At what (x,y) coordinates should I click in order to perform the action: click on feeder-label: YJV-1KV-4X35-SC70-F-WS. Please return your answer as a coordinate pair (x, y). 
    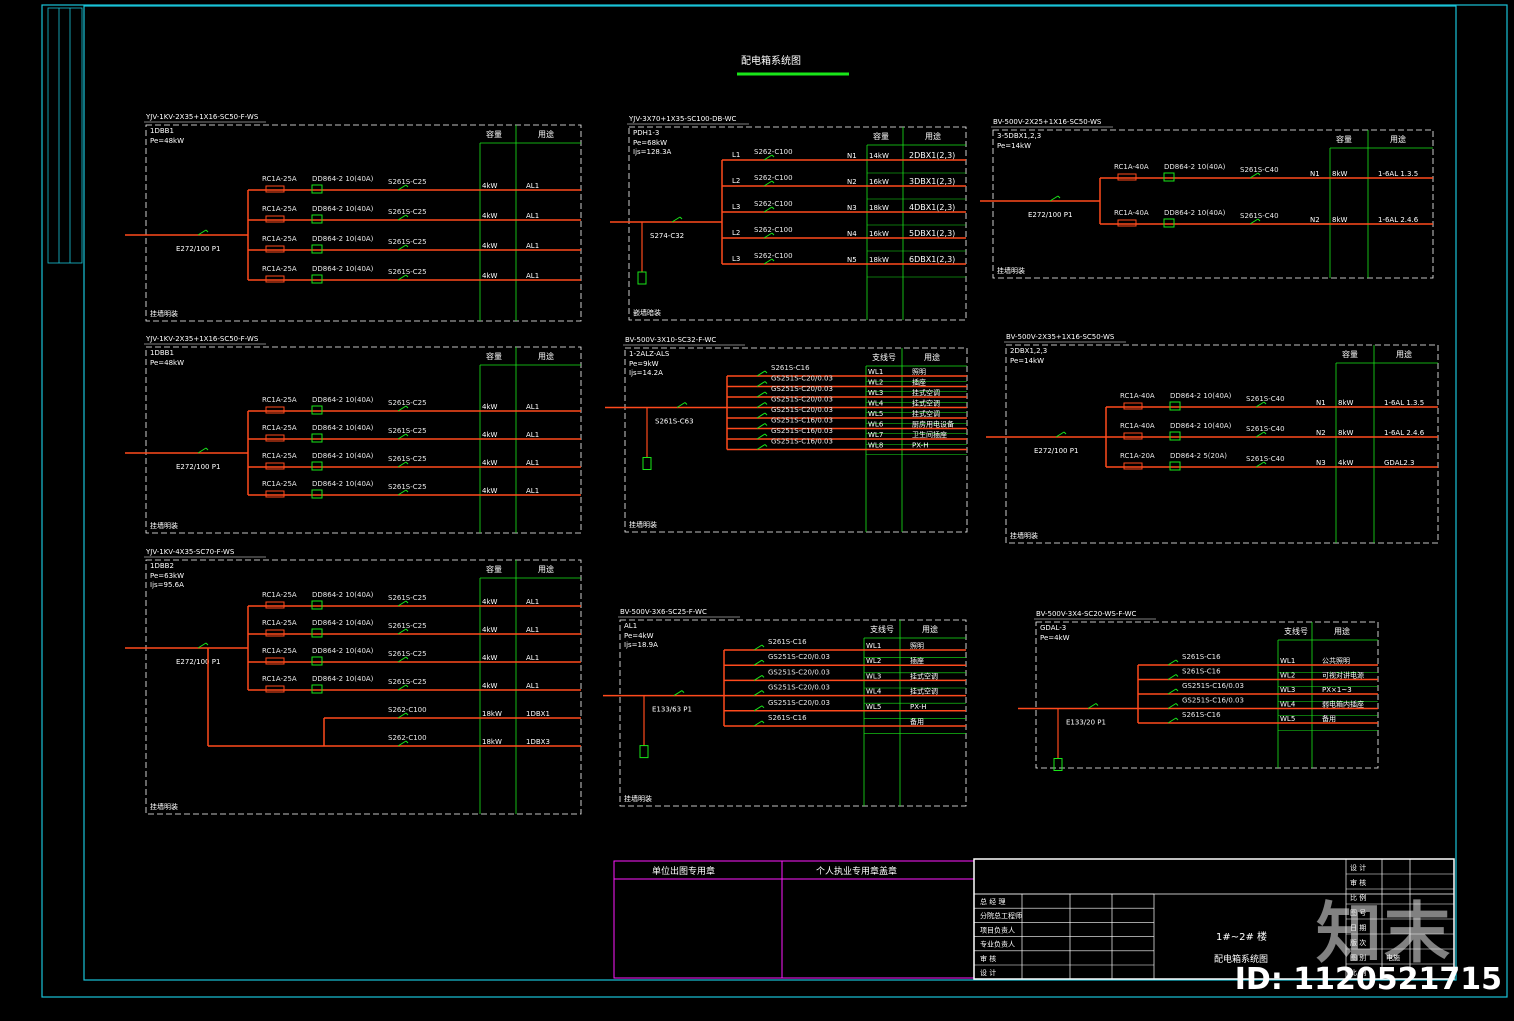
    Looking at the image, I should click on (190, 552).